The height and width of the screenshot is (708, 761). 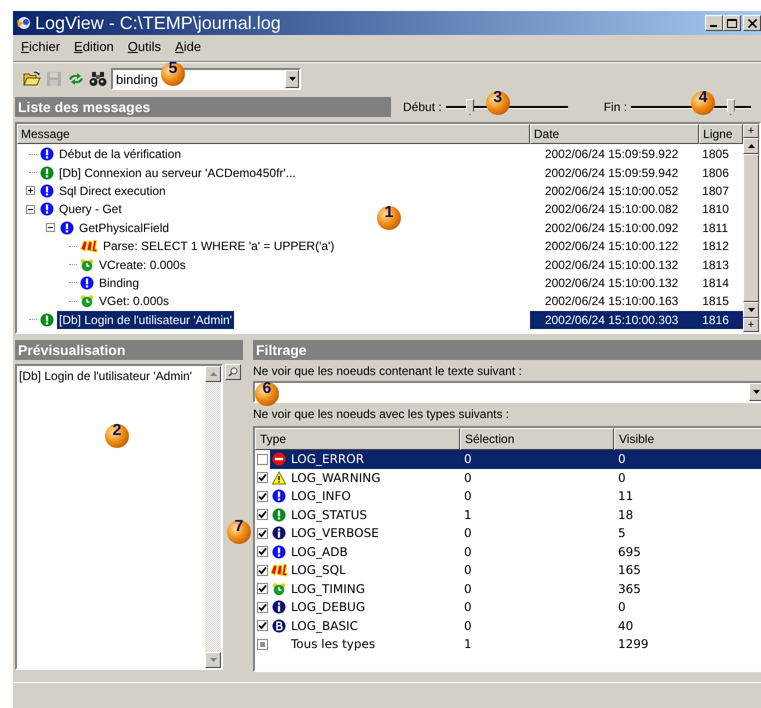 What do you see at coordinates (145, 319) in the screenshot?
I see `message-item: [Db] Login de l'utilisateur 'Admin'` at bounding box center [145, 319].